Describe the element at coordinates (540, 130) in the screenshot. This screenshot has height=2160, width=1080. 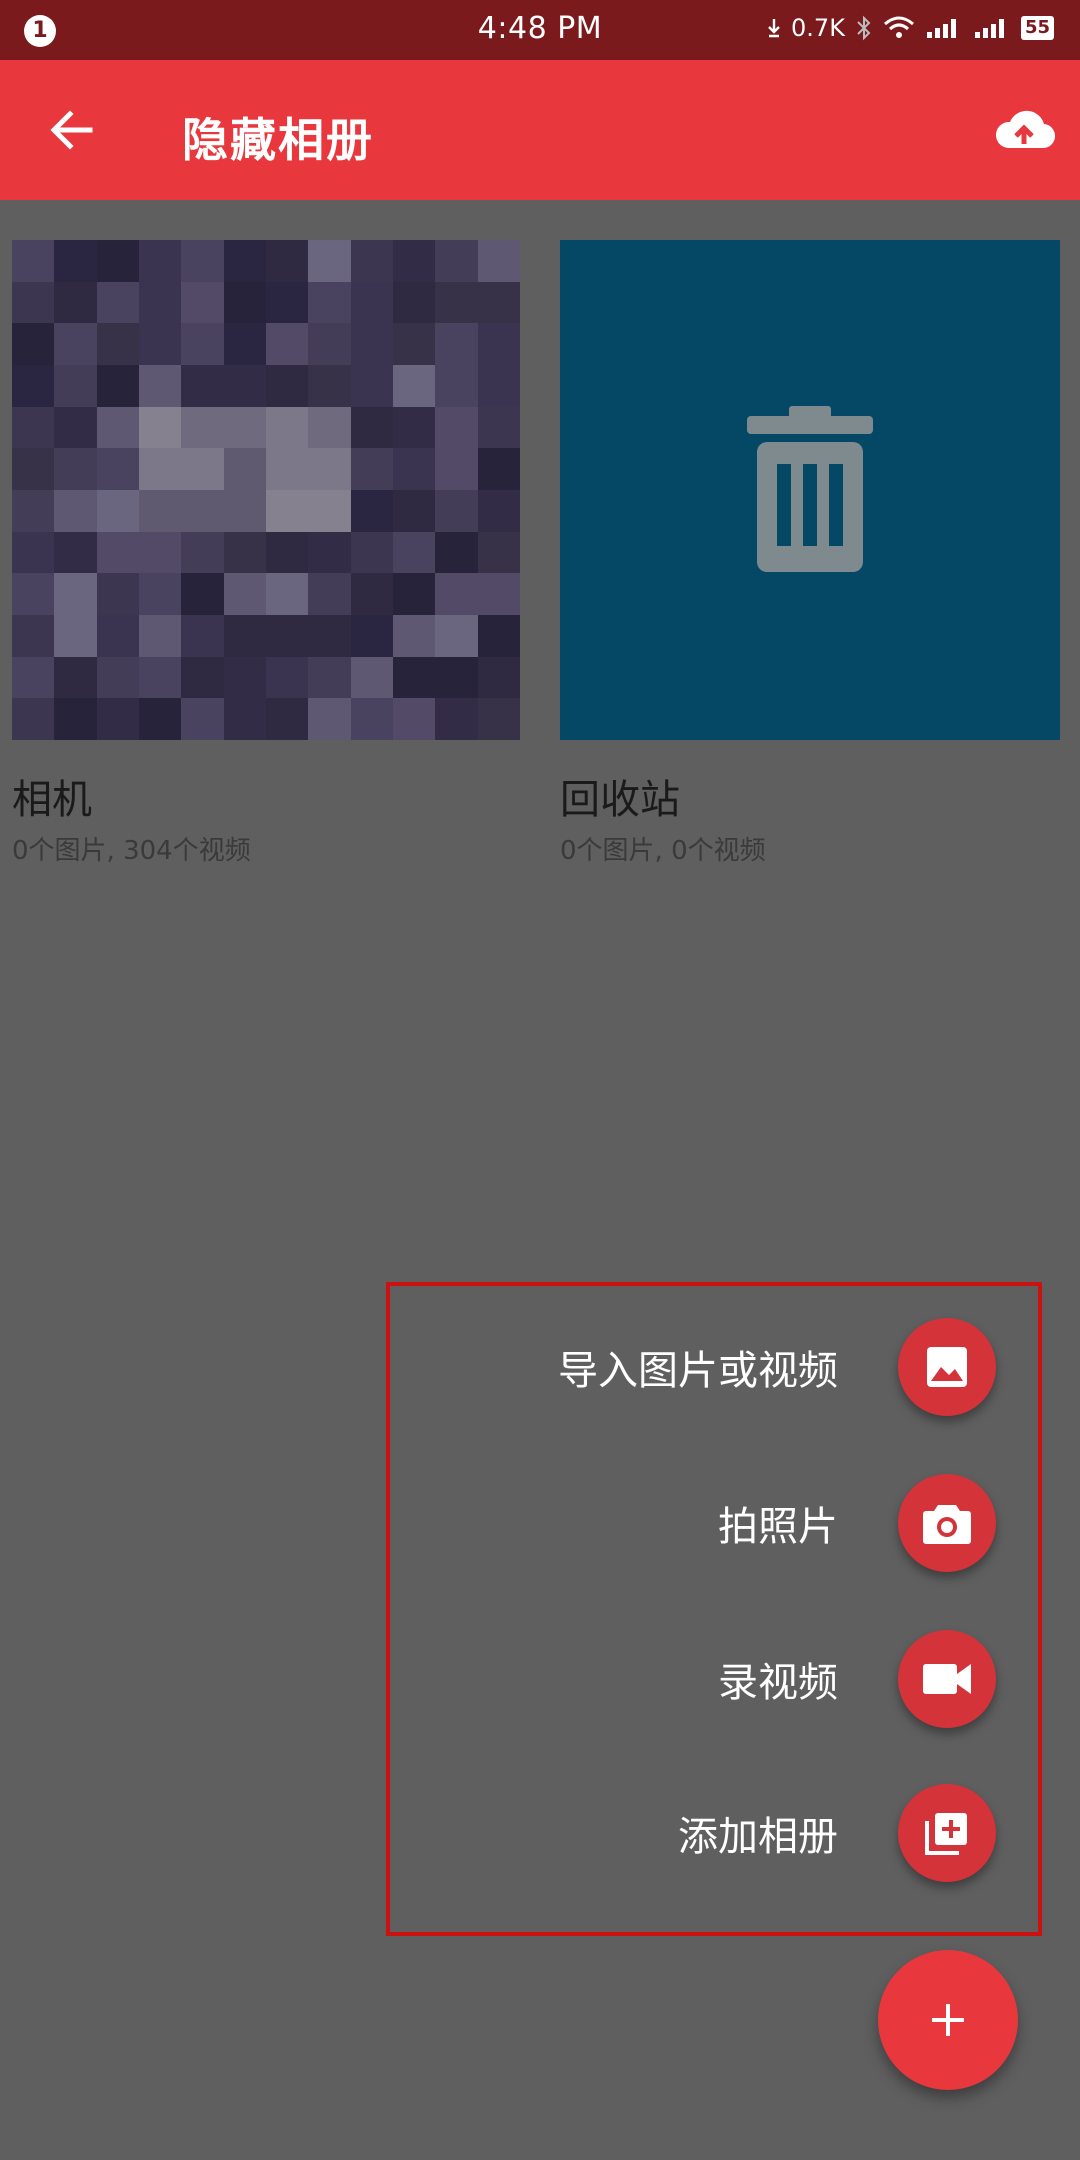
I see `app-bar: 隐藏相册` at that location.